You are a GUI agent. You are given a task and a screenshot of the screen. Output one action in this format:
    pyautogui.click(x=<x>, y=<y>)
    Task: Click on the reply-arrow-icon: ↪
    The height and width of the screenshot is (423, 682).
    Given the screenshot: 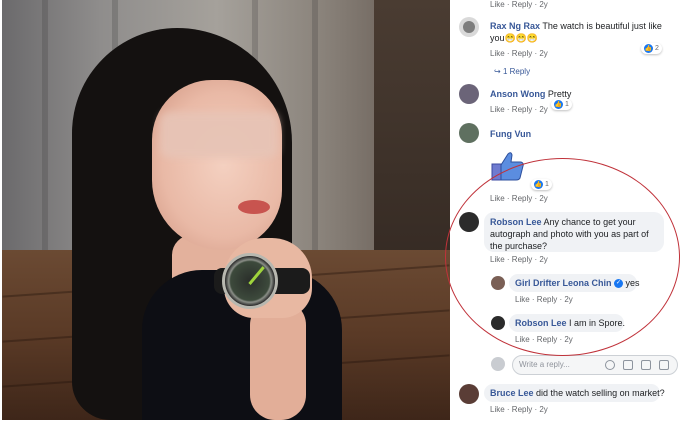 What is the action you would take?
    pyautogui.click(x=498, y=71)
    